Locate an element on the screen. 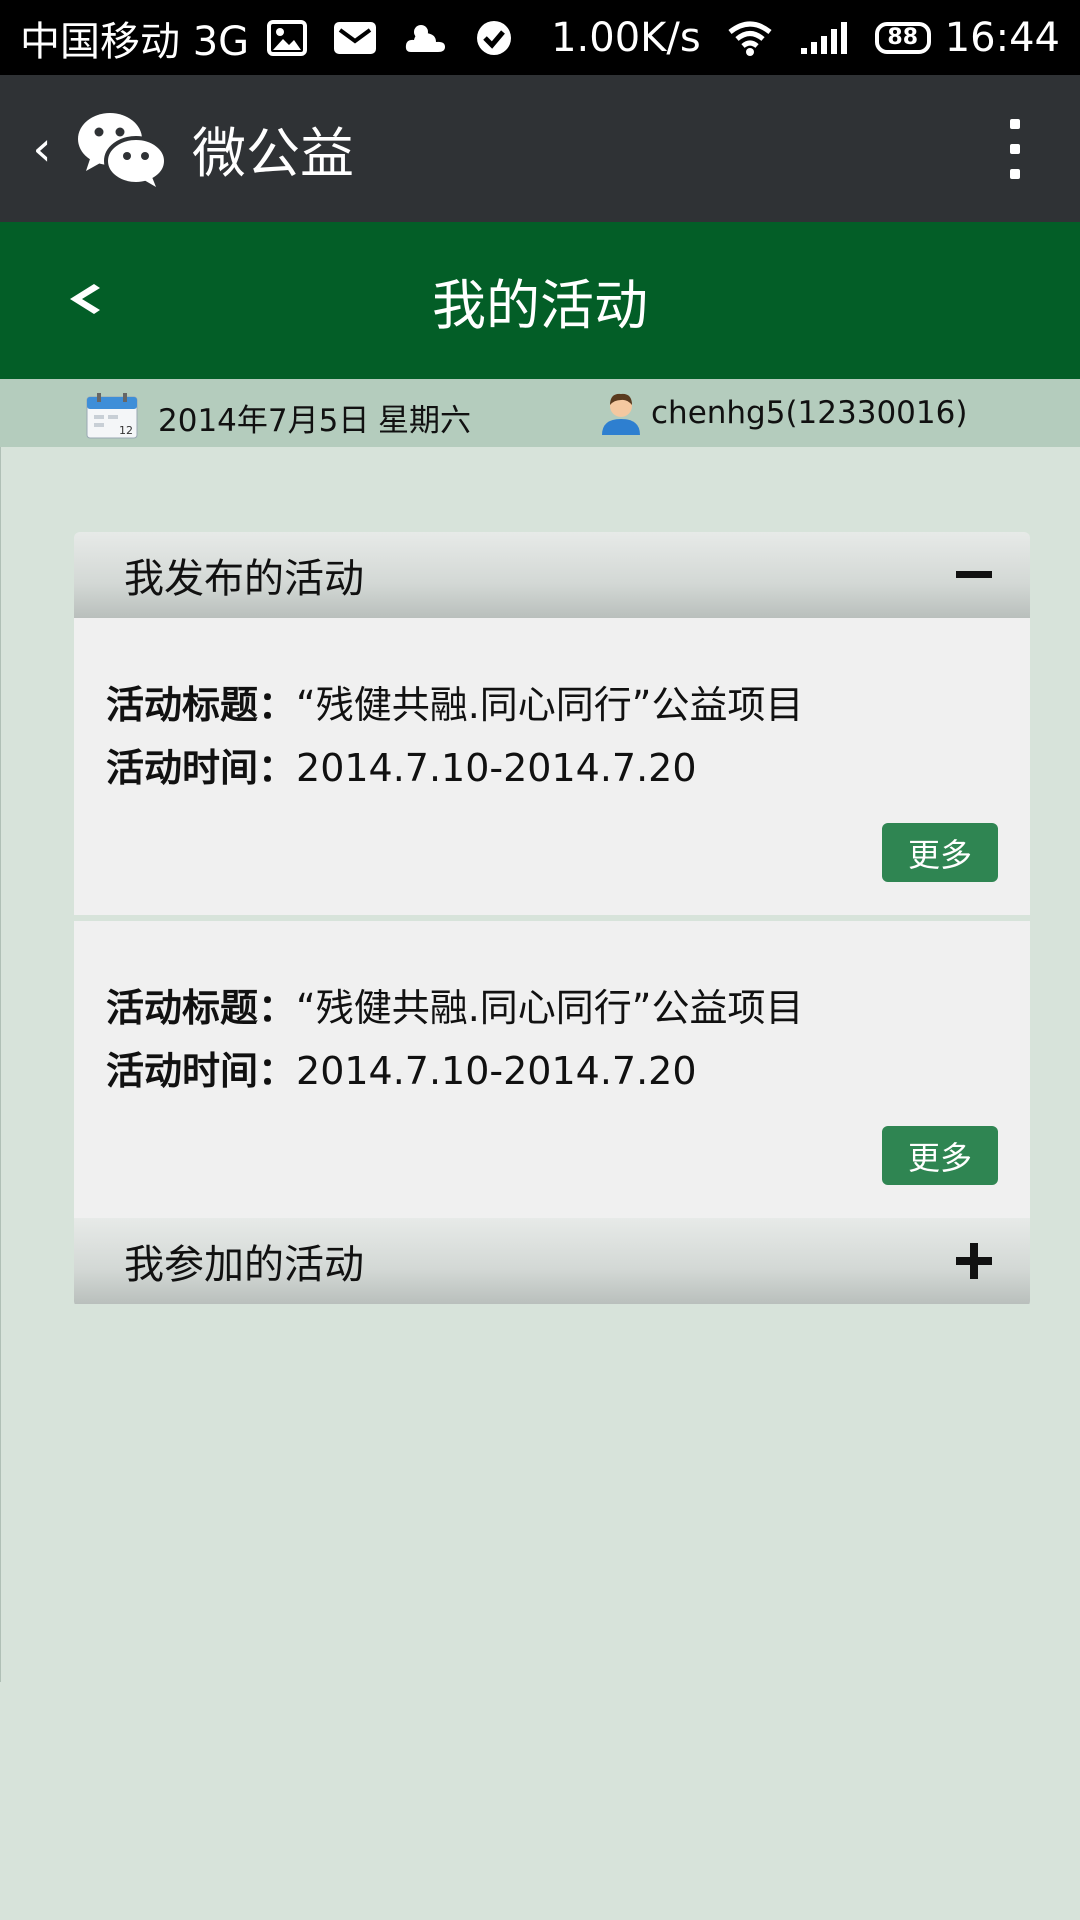 The height and width of the screenshot is (1920, 1080). battery-icon: 88 is located at coordinates (902, 37).